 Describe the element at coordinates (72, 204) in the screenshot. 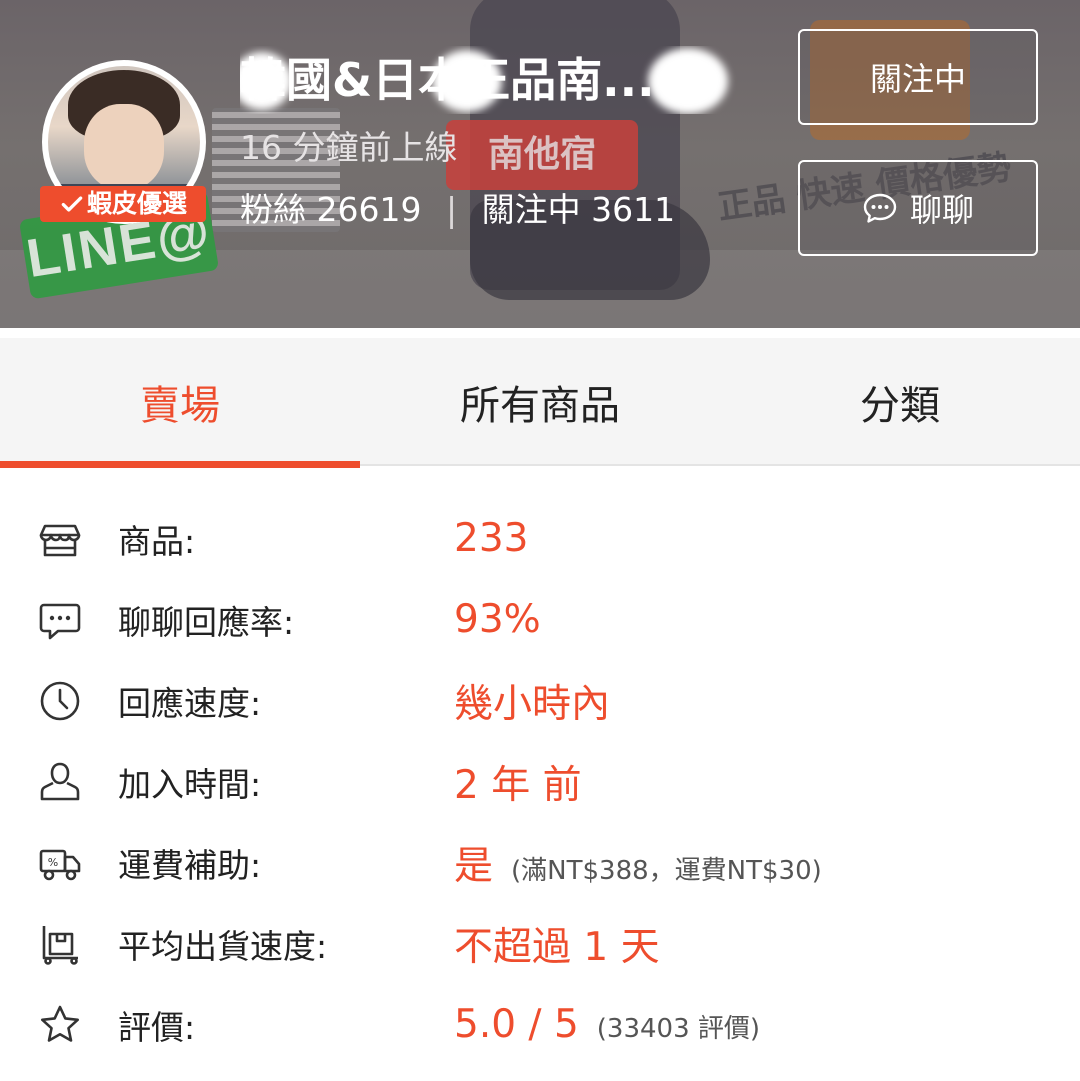

I see `check-icon` at that location.